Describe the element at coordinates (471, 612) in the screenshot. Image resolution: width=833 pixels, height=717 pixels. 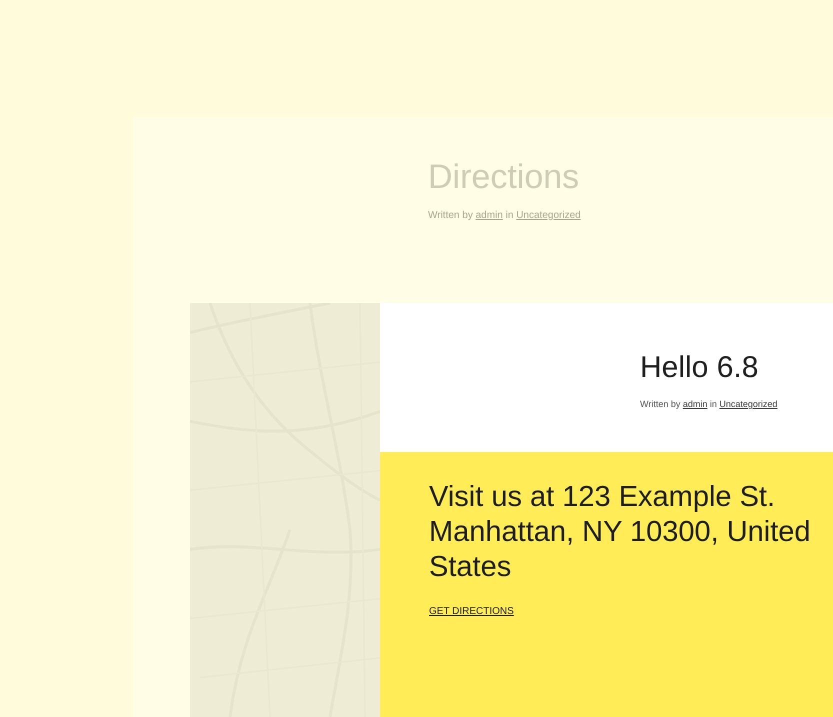
I see `get-directions-link: GET DIRECTIONS` at that location.